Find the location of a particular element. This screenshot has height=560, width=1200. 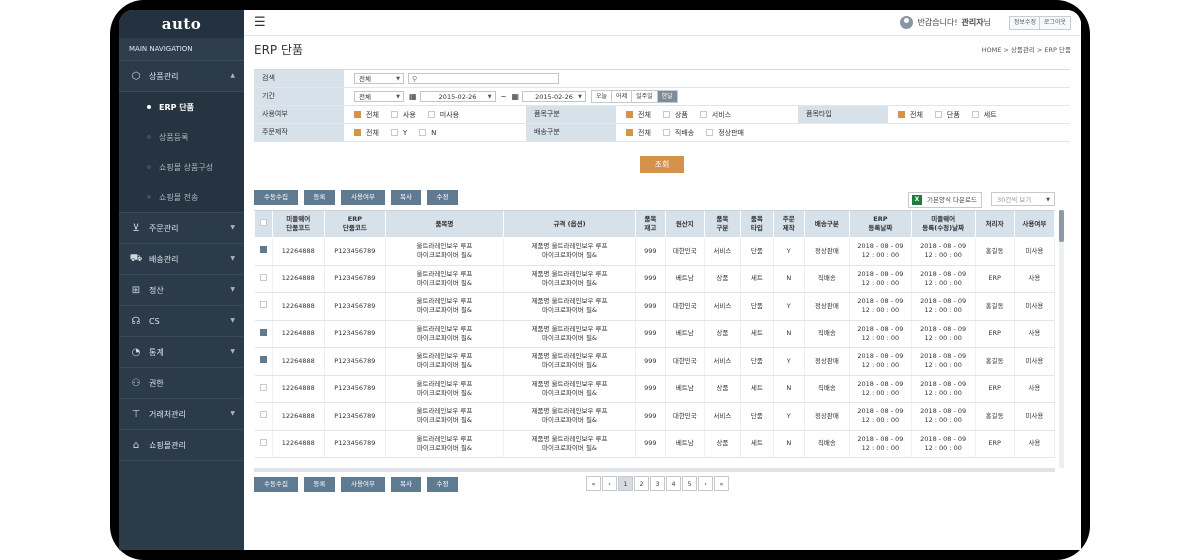

page-button-4: 4 is located at coordinates (673, 483).